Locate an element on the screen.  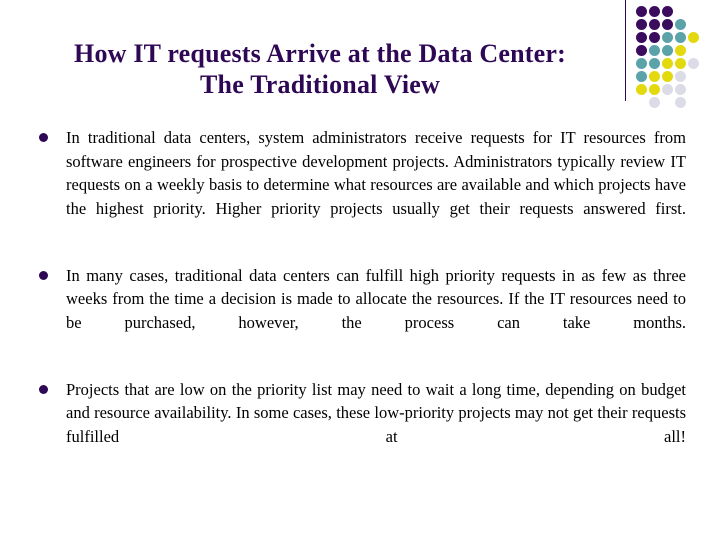
dot-grid is located at coordinates (678, 58).